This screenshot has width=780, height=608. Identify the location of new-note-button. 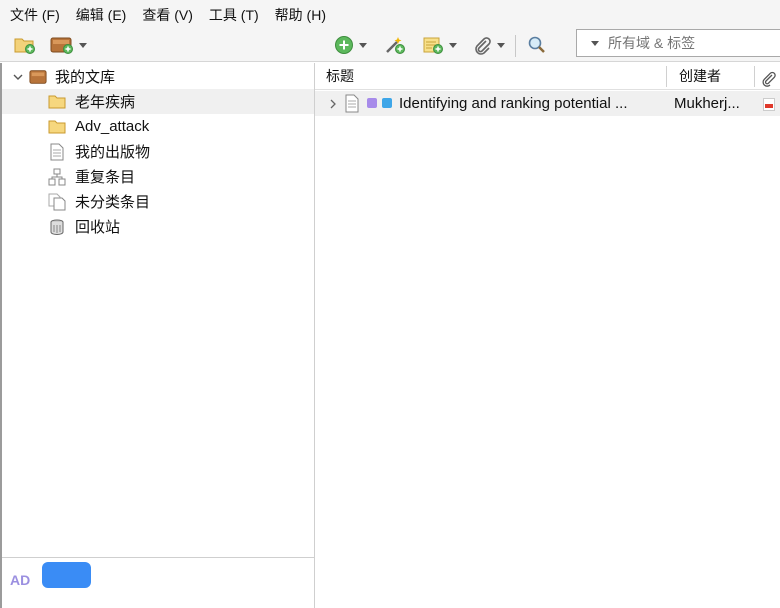
(439, 45).